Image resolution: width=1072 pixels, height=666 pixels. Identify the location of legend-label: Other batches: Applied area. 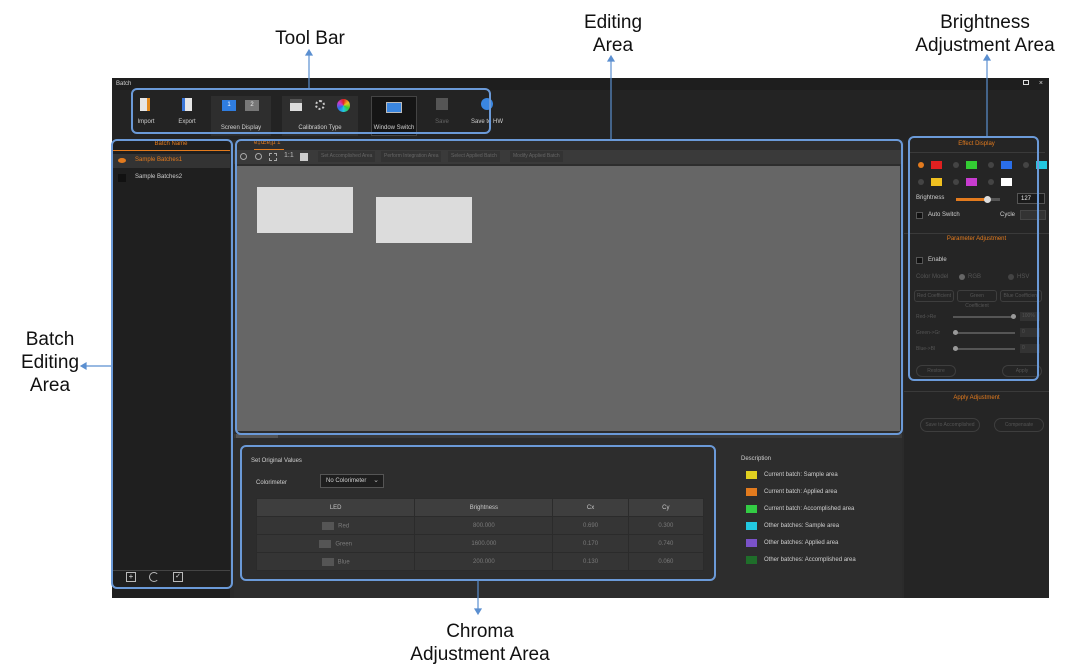
(801, 543).